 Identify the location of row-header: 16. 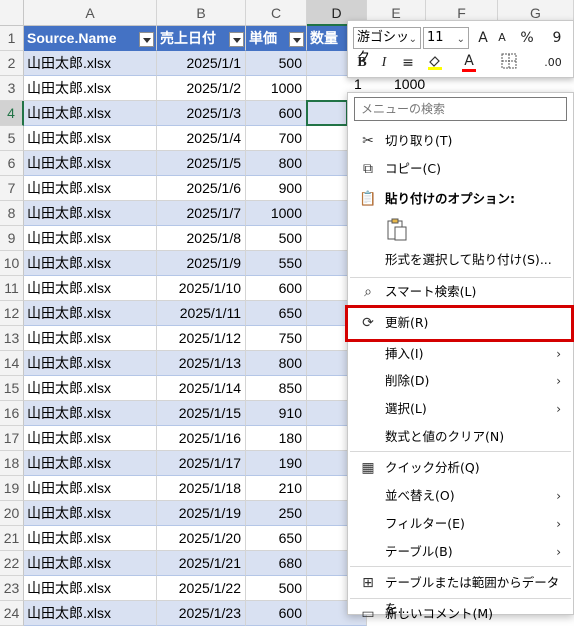
(12, 413).